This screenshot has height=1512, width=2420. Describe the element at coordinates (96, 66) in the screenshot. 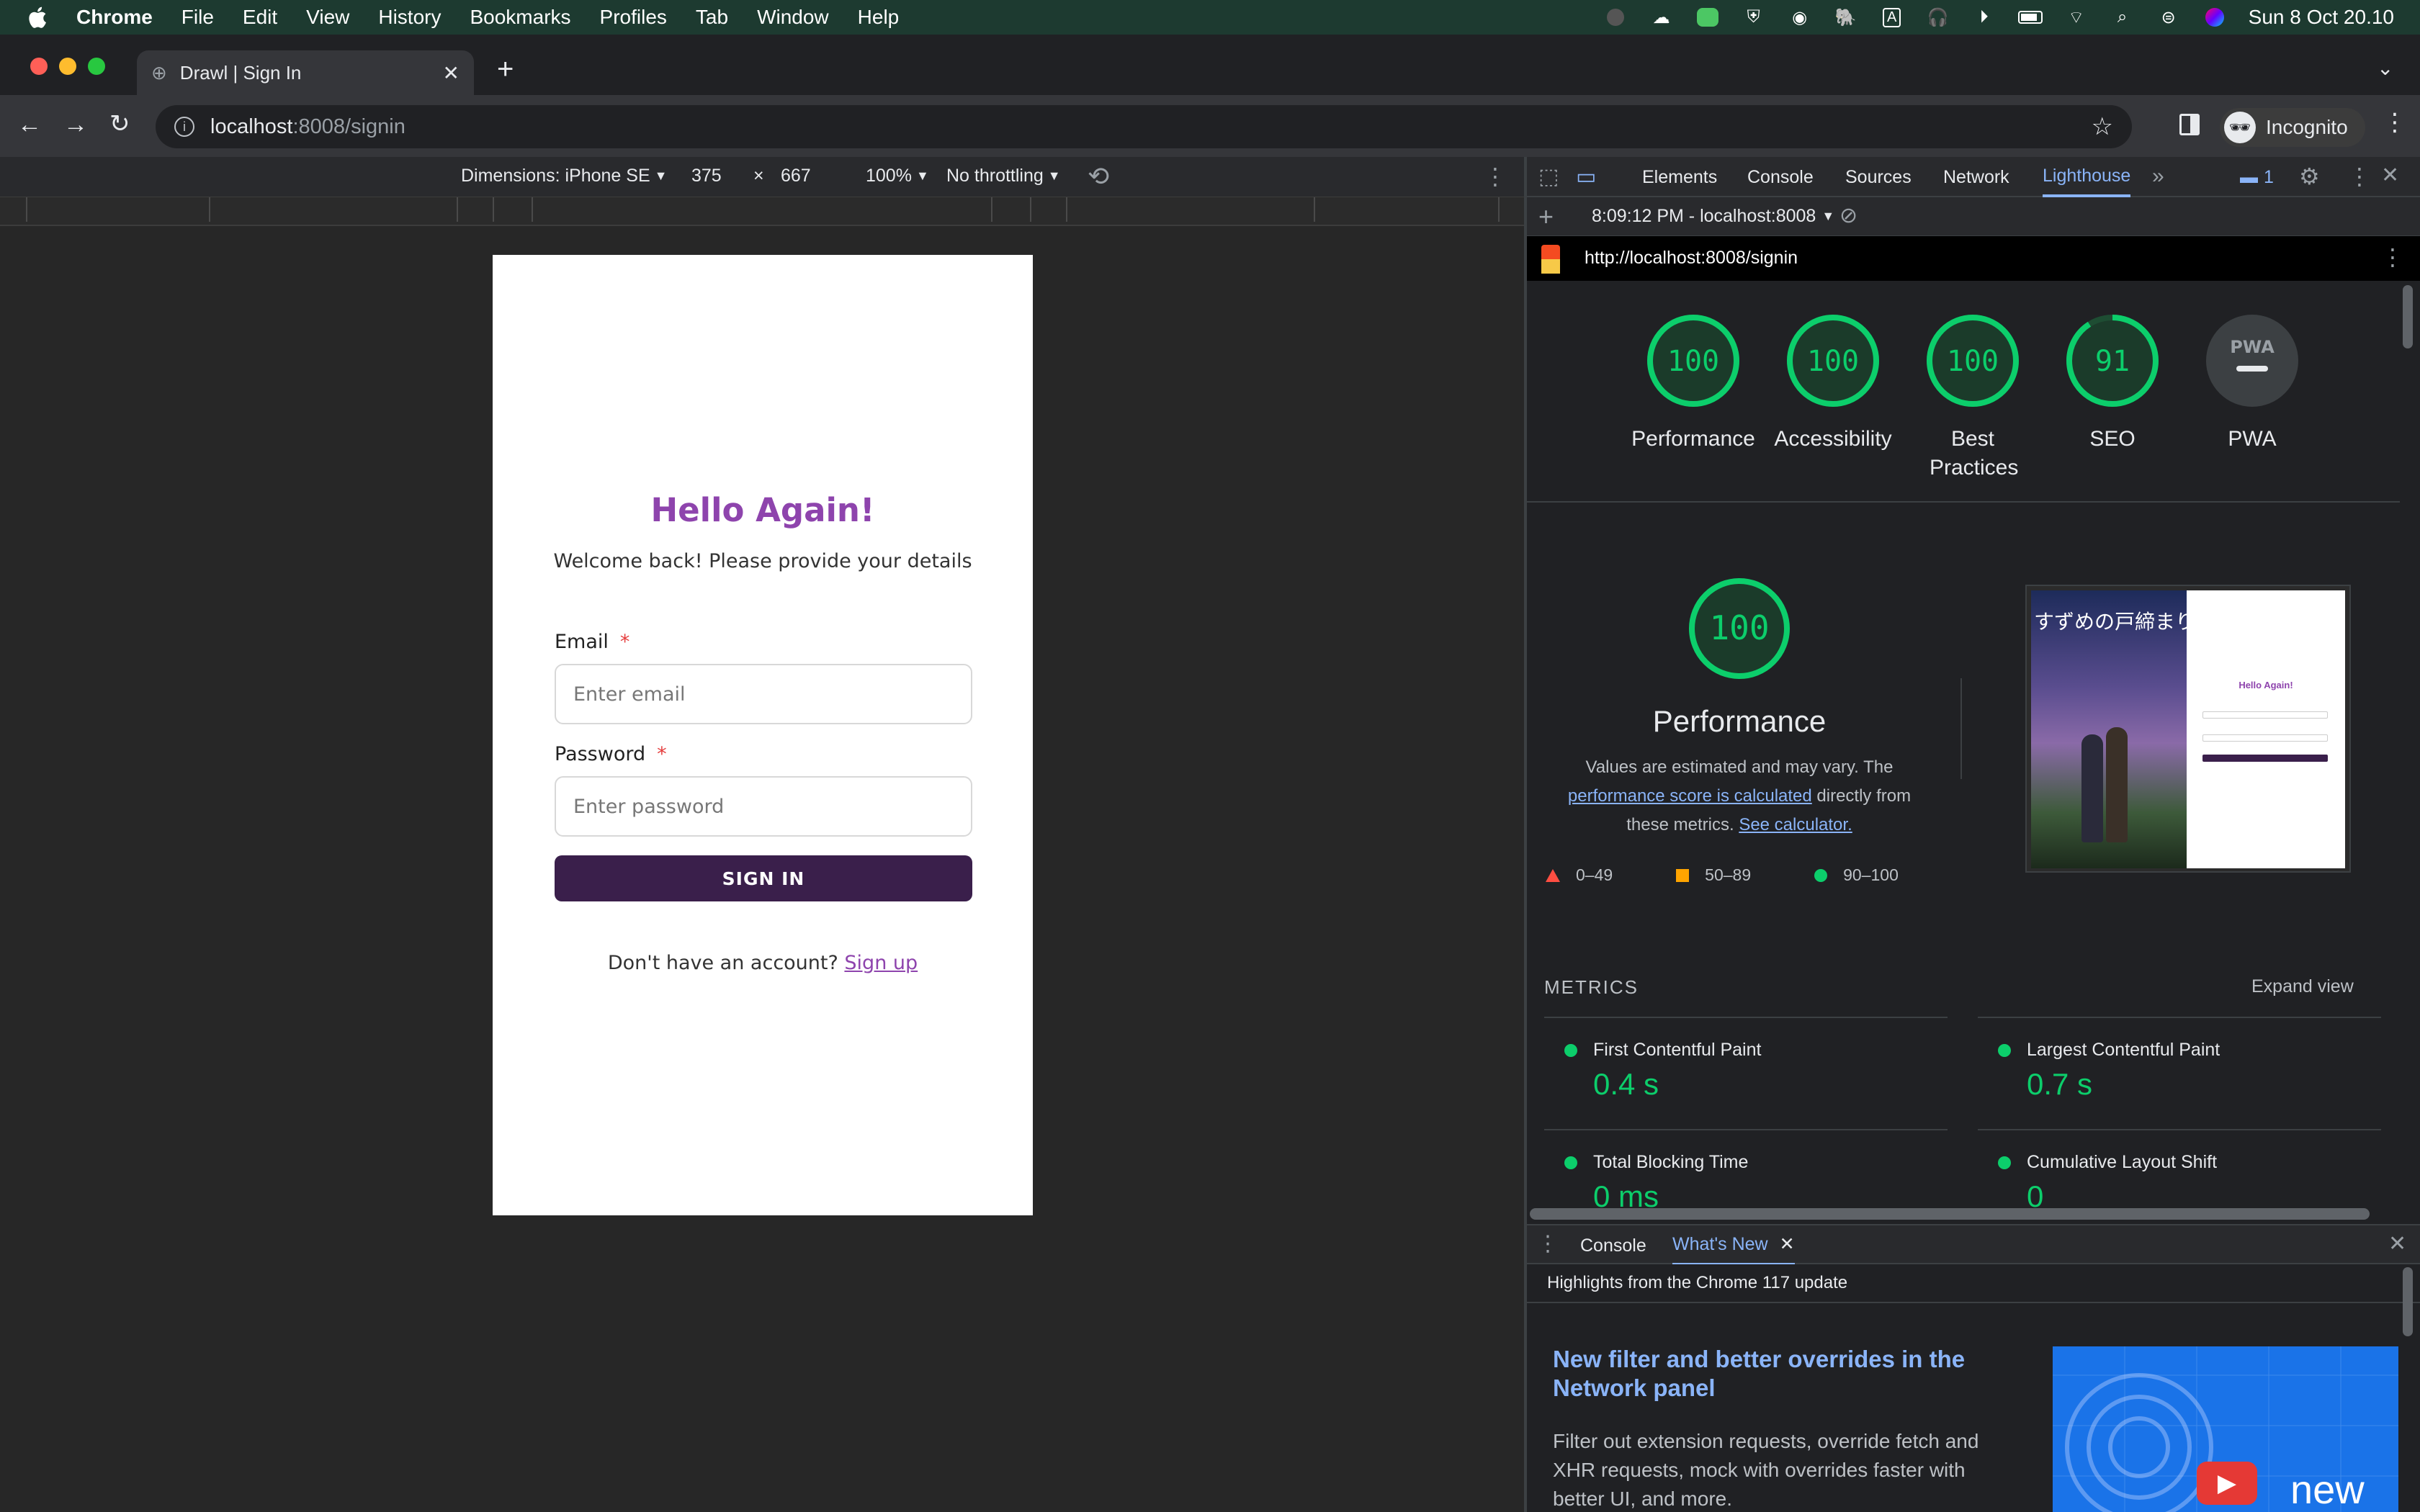

I see `window-zoom-button` at that location.